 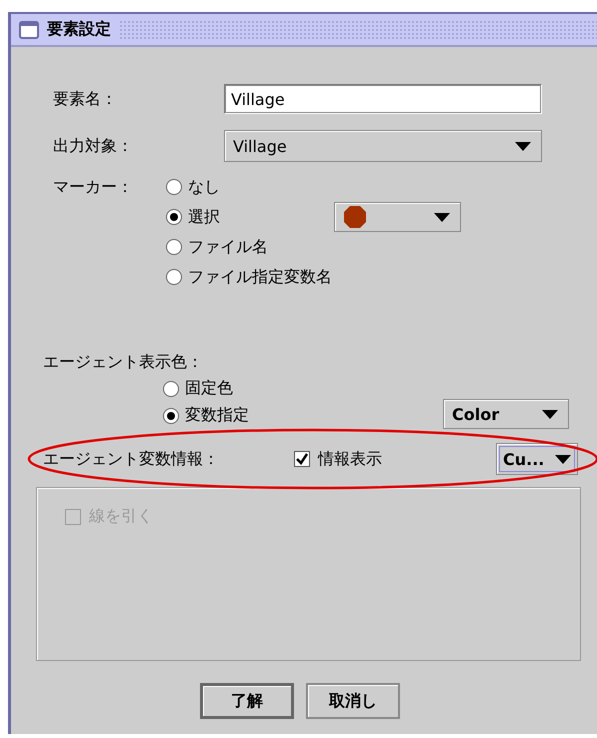 What do you see at coordinates (93, 146) in the screenshot?
I see `field-label: 出力対象：` at bounding box center [93, 146].